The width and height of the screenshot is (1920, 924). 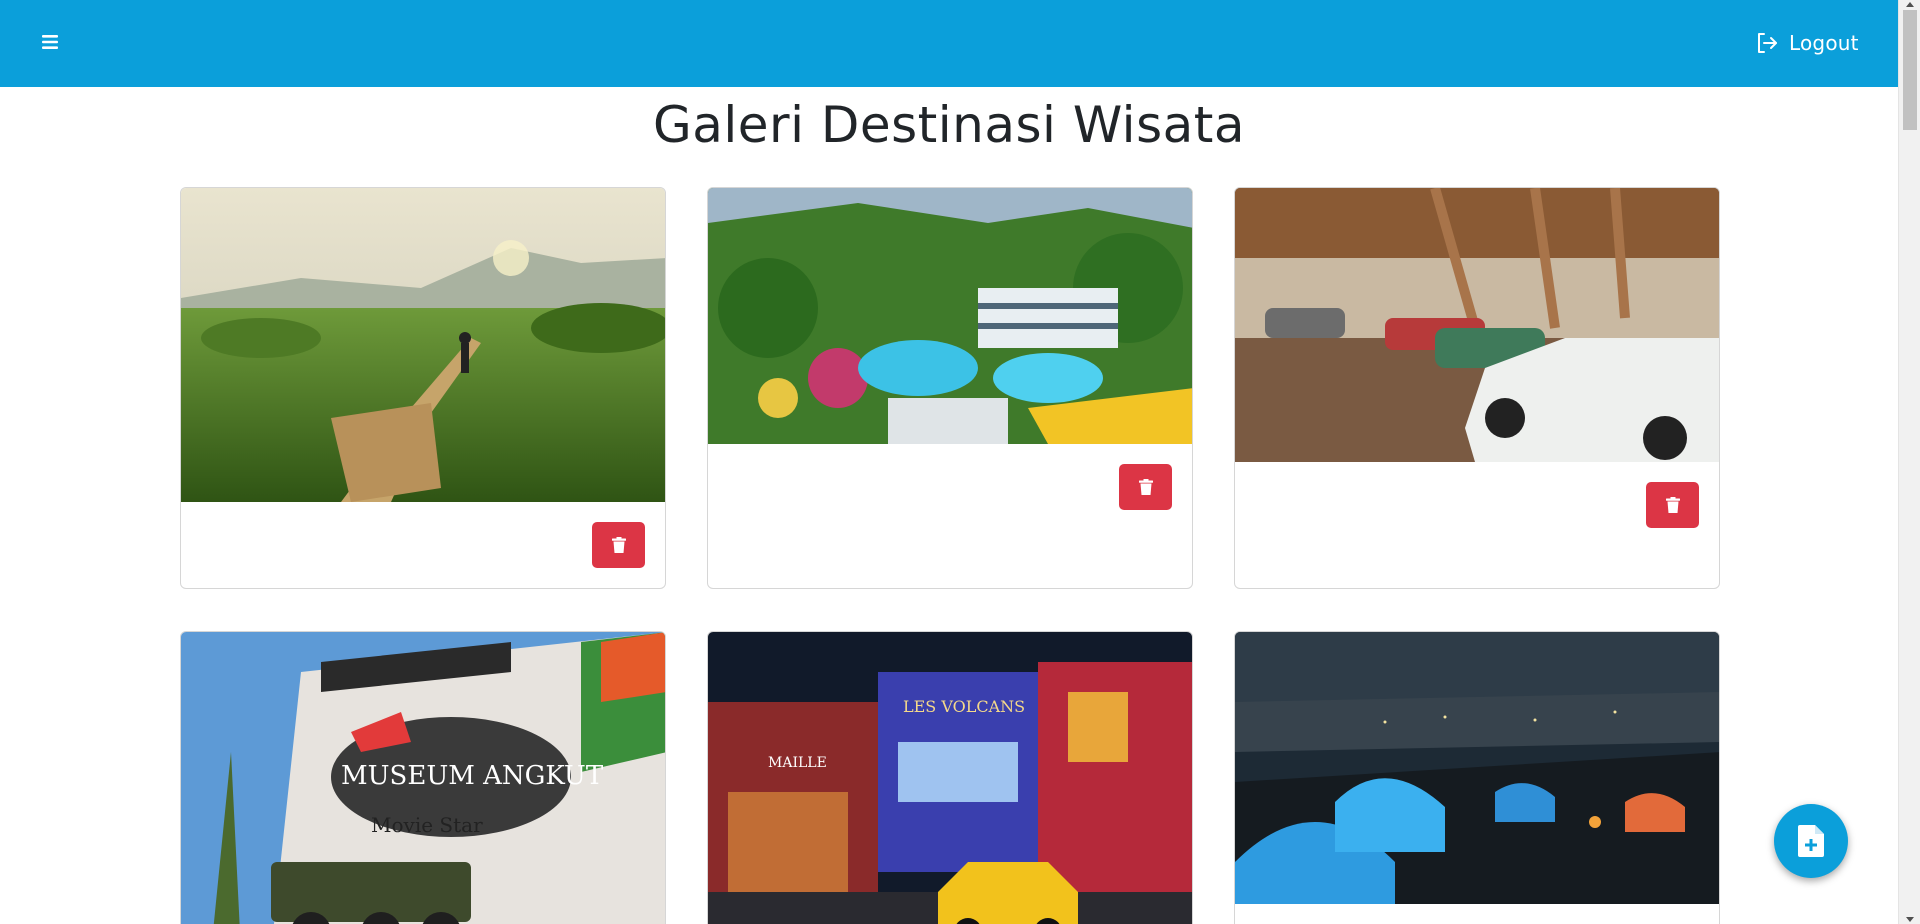 I want to click on gallery-card: MUSEUM ANGKUT Movie Star, so click(x=423, y=777).